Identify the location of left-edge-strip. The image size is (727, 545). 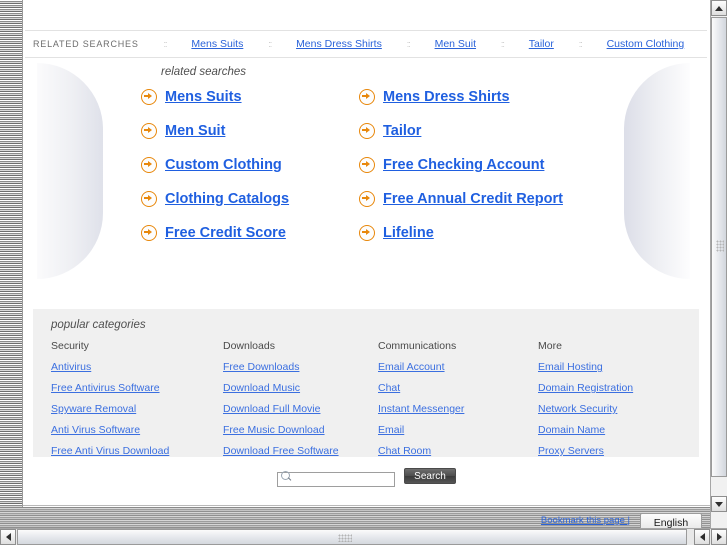
(11, 266).